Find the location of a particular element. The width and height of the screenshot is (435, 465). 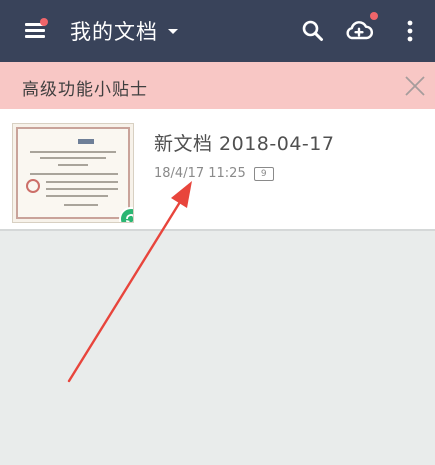

page-title: 我的文档 is located at coordinates (114, 32).